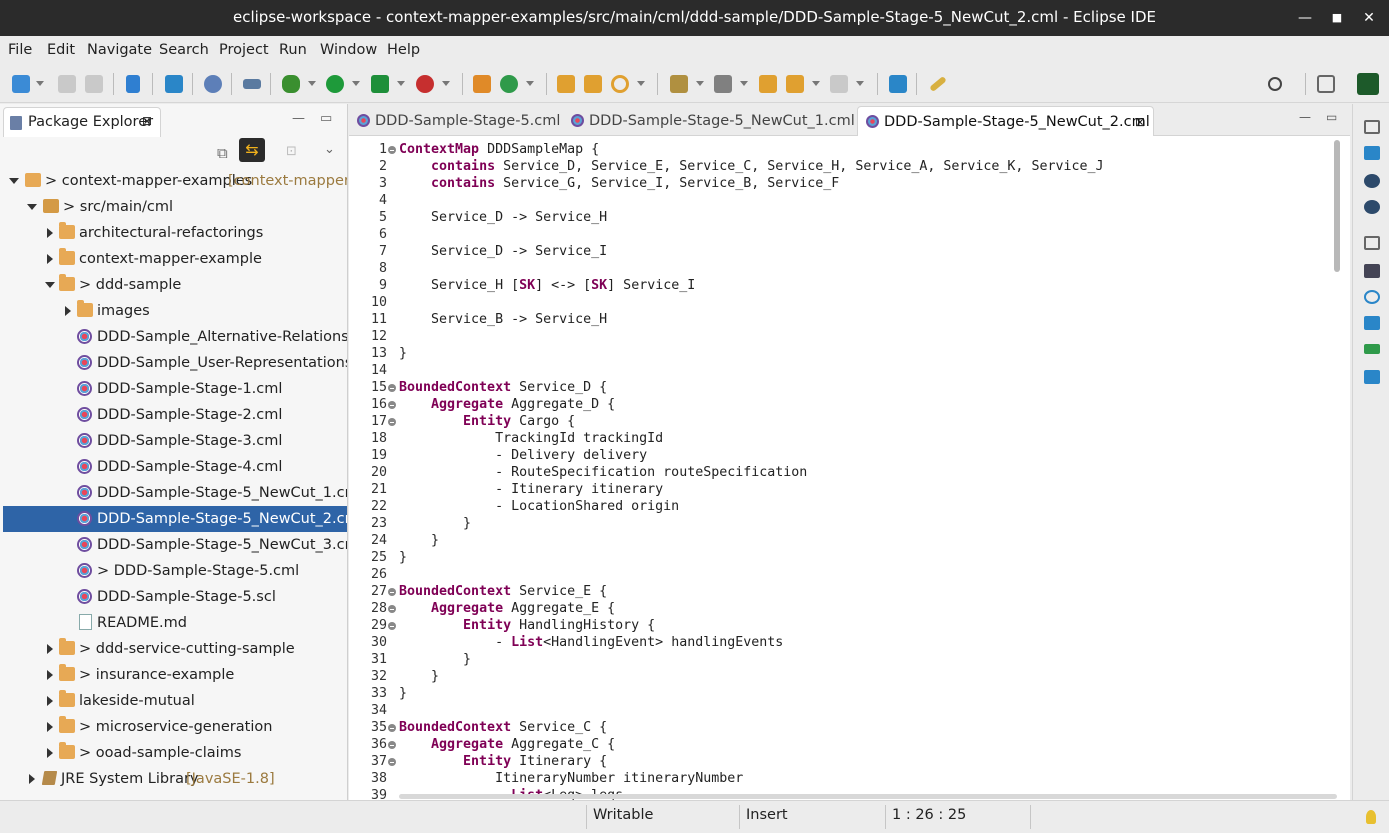  Describe the element at coordinates (21, 84) in the screenshot. I see `new-icon` at that location.